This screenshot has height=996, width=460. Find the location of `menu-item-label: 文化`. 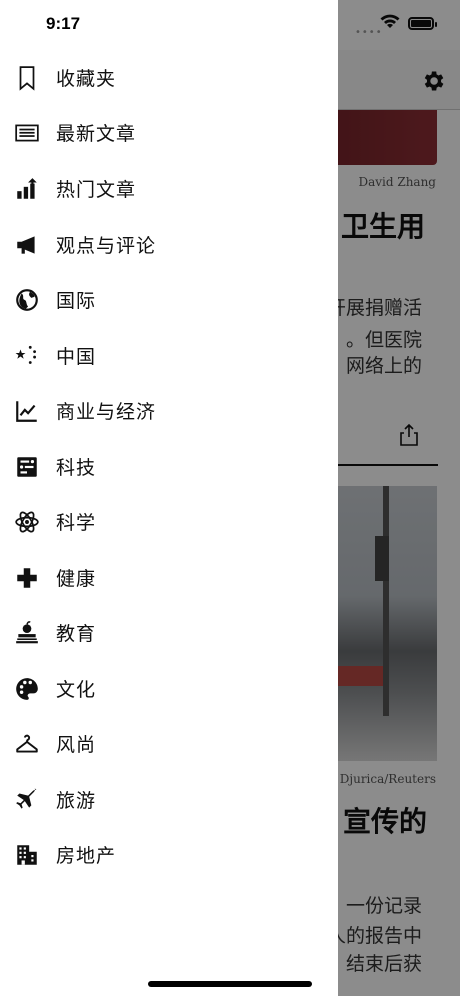

menu-item-label: 文化 is located at coordinates (76, 690).